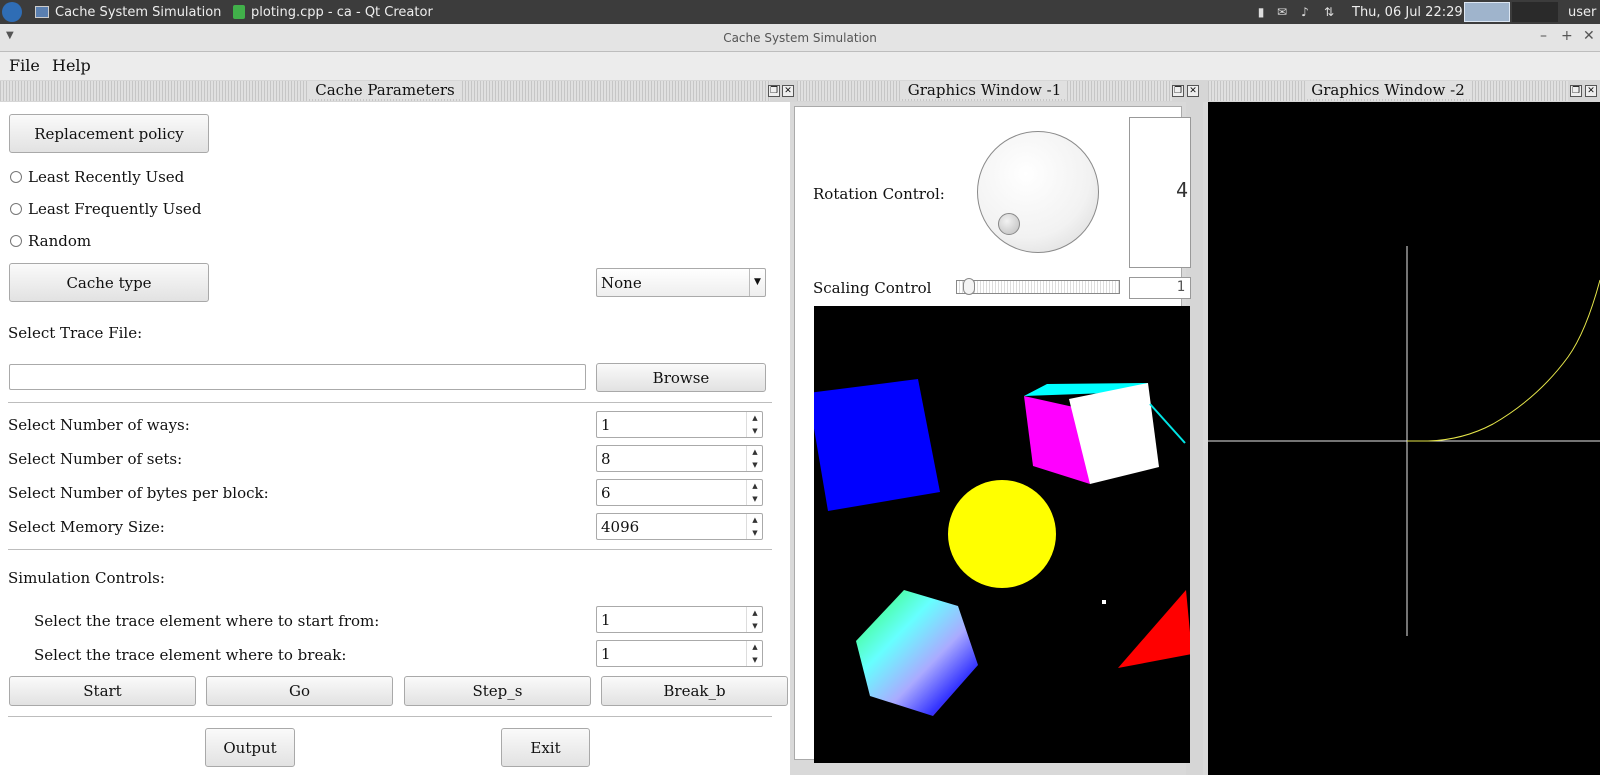 This screenshot has height=775, width=1600. I want to click on trace-file-label: Select Trace File:, so click(75, 333).